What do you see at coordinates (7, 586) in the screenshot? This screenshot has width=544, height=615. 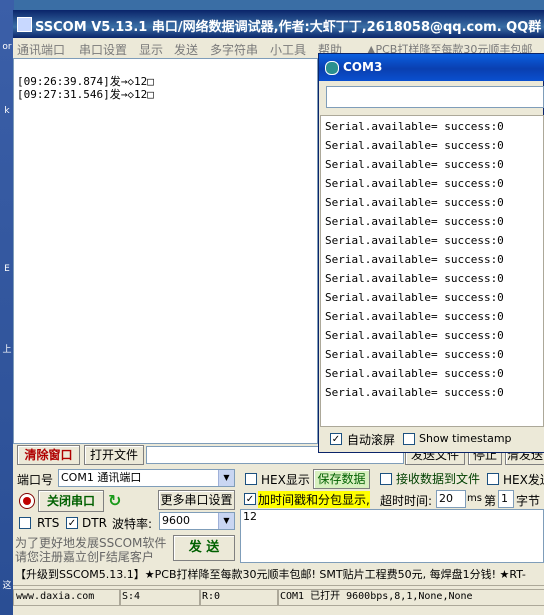 I see `desktop-mark: 这` at bounding box center [7, 586].